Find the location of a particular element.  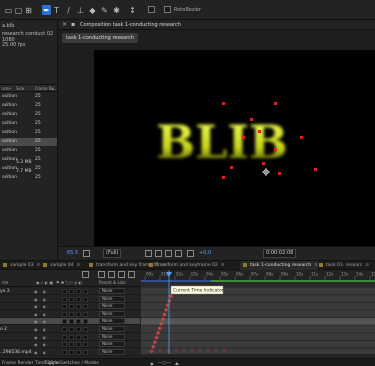

puppet-pin-tool-icon: ✱ is located at coordinates (116, 10).